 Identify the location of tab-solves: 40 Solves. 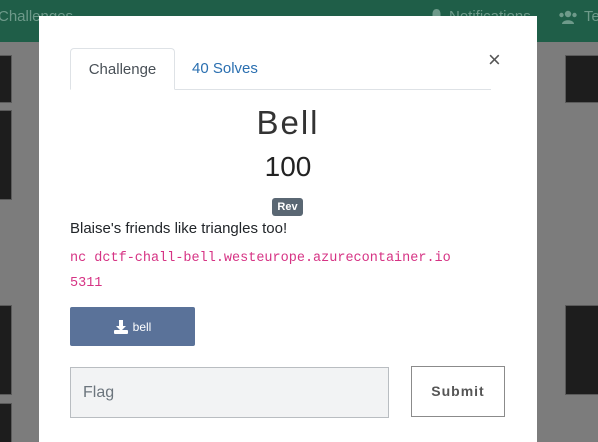
(225, 68).